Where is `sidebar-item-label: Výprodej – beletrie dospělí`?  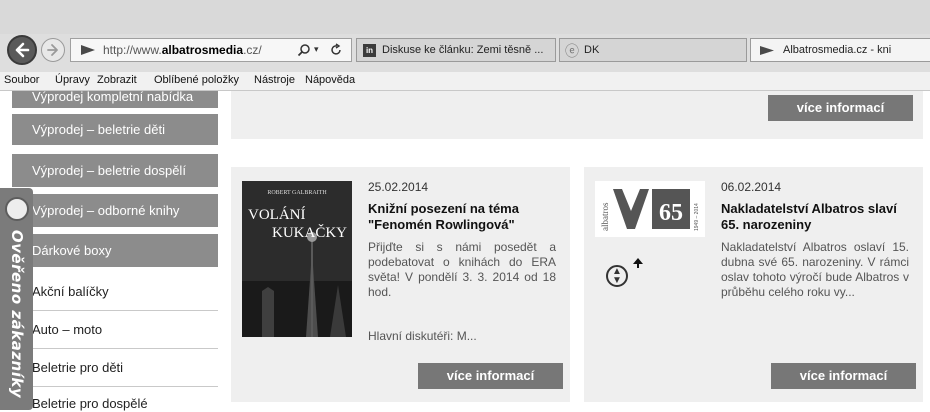
sidebar-item-label: Výprodej – beletrie dospělí is located at coordinates (109, 170).